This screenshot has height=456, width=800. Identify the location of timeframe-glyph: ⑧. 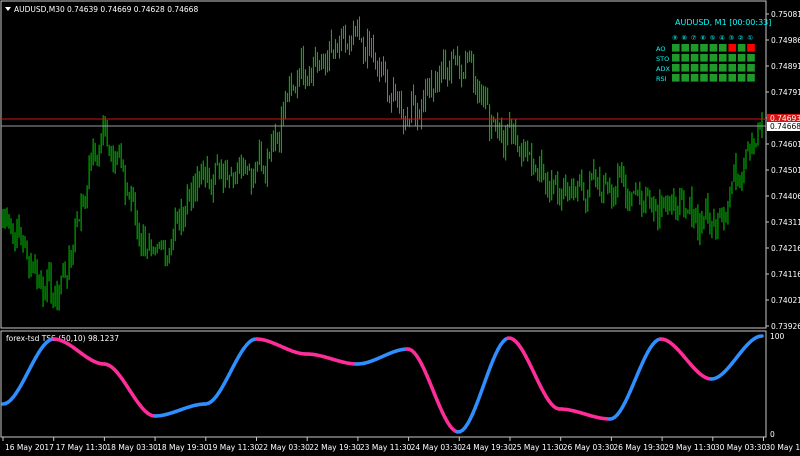
(684, 38).